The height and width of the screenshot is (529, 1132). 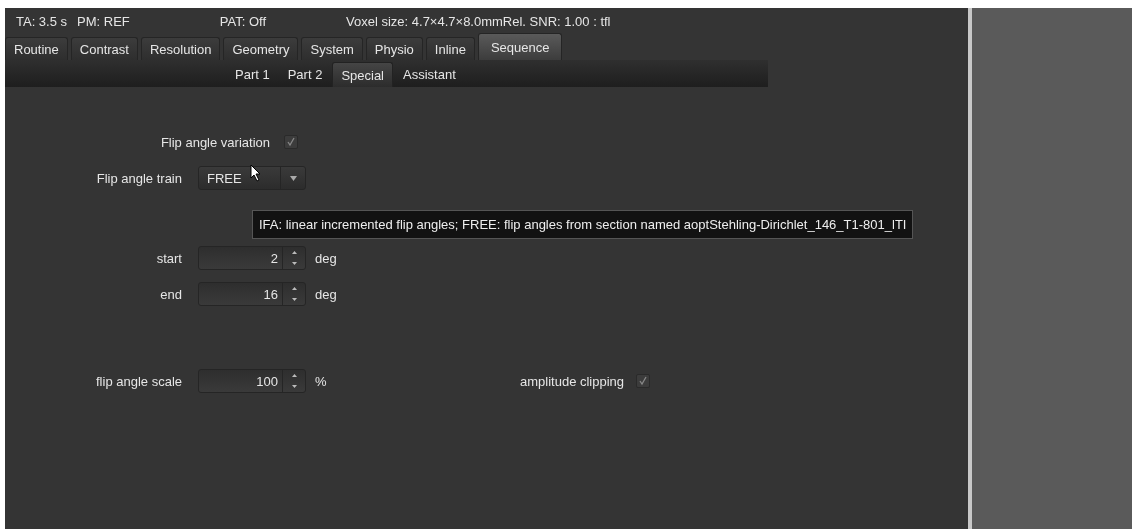 I want to click on tab: Contrast, so click(x=104, y=48).